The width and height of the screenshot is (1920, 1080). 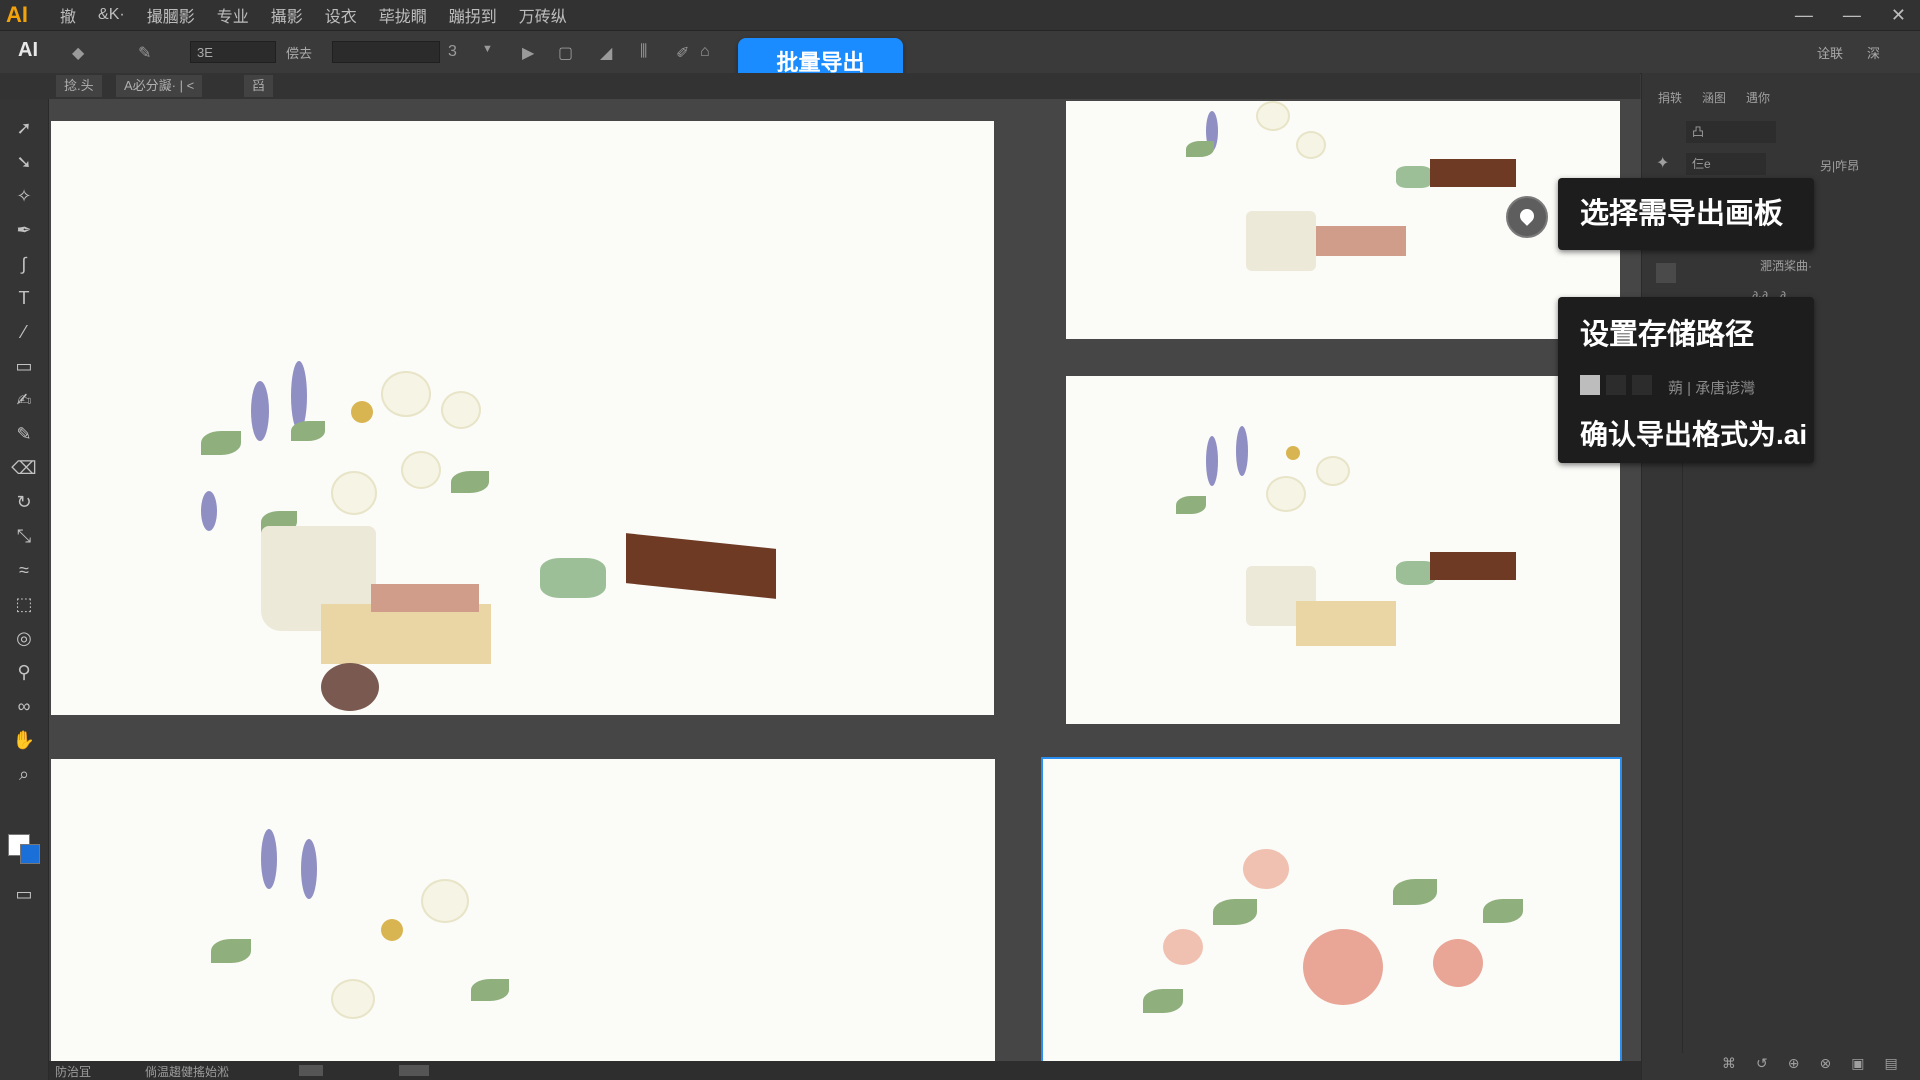 What do you see at coordinates (1857, 1063) in the screenshot?
I see `panel-footer-icon-4: ▣` at bounding box center [1857, 1063].